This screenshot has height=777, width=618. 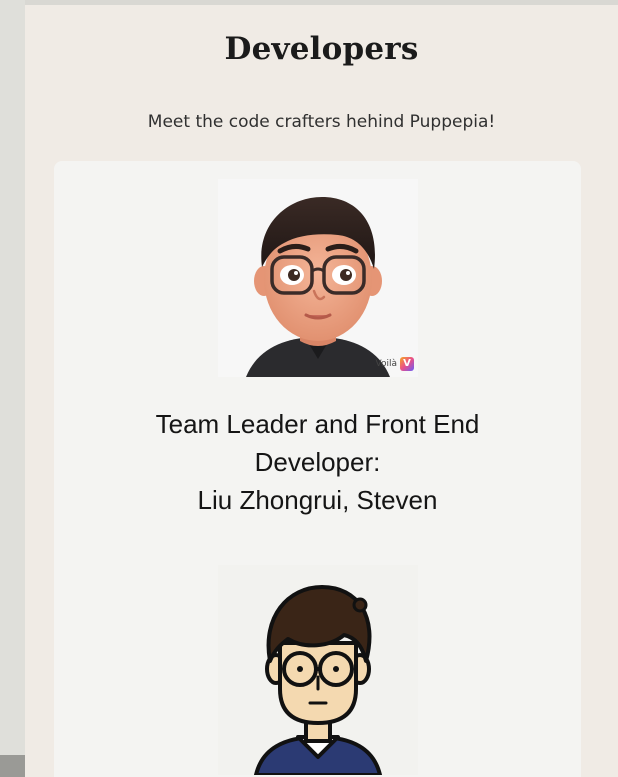 What do you see at coordinates (386, 364) in the screenshot?
I see `watermark-text: Voilà` at bounding box center [386, 364].